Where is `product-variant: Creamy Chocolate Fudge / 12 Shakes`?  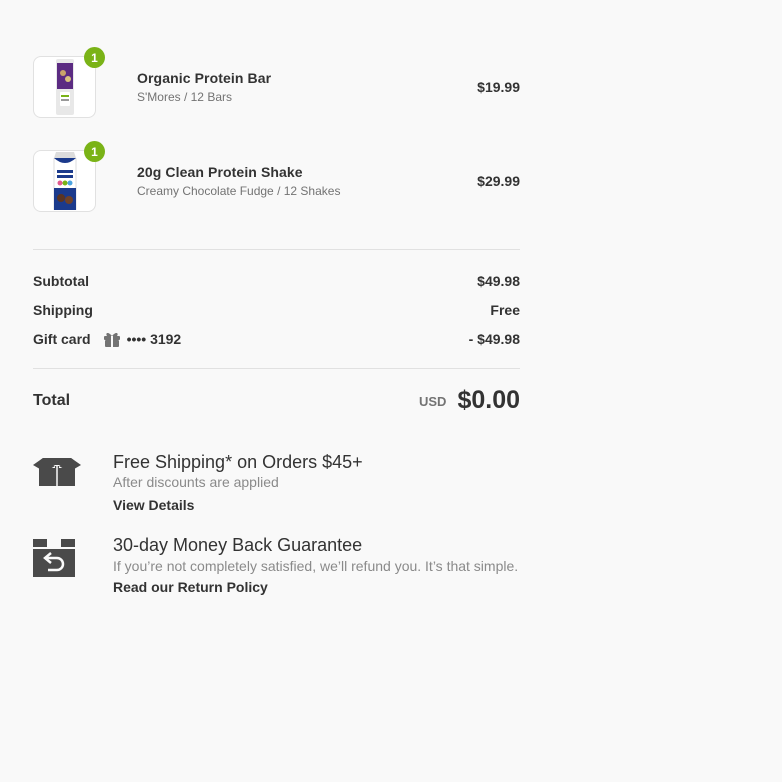 product-variant: Creamy Chocolate Fudge / 12 Shakes is located at coordinates (239, 191).